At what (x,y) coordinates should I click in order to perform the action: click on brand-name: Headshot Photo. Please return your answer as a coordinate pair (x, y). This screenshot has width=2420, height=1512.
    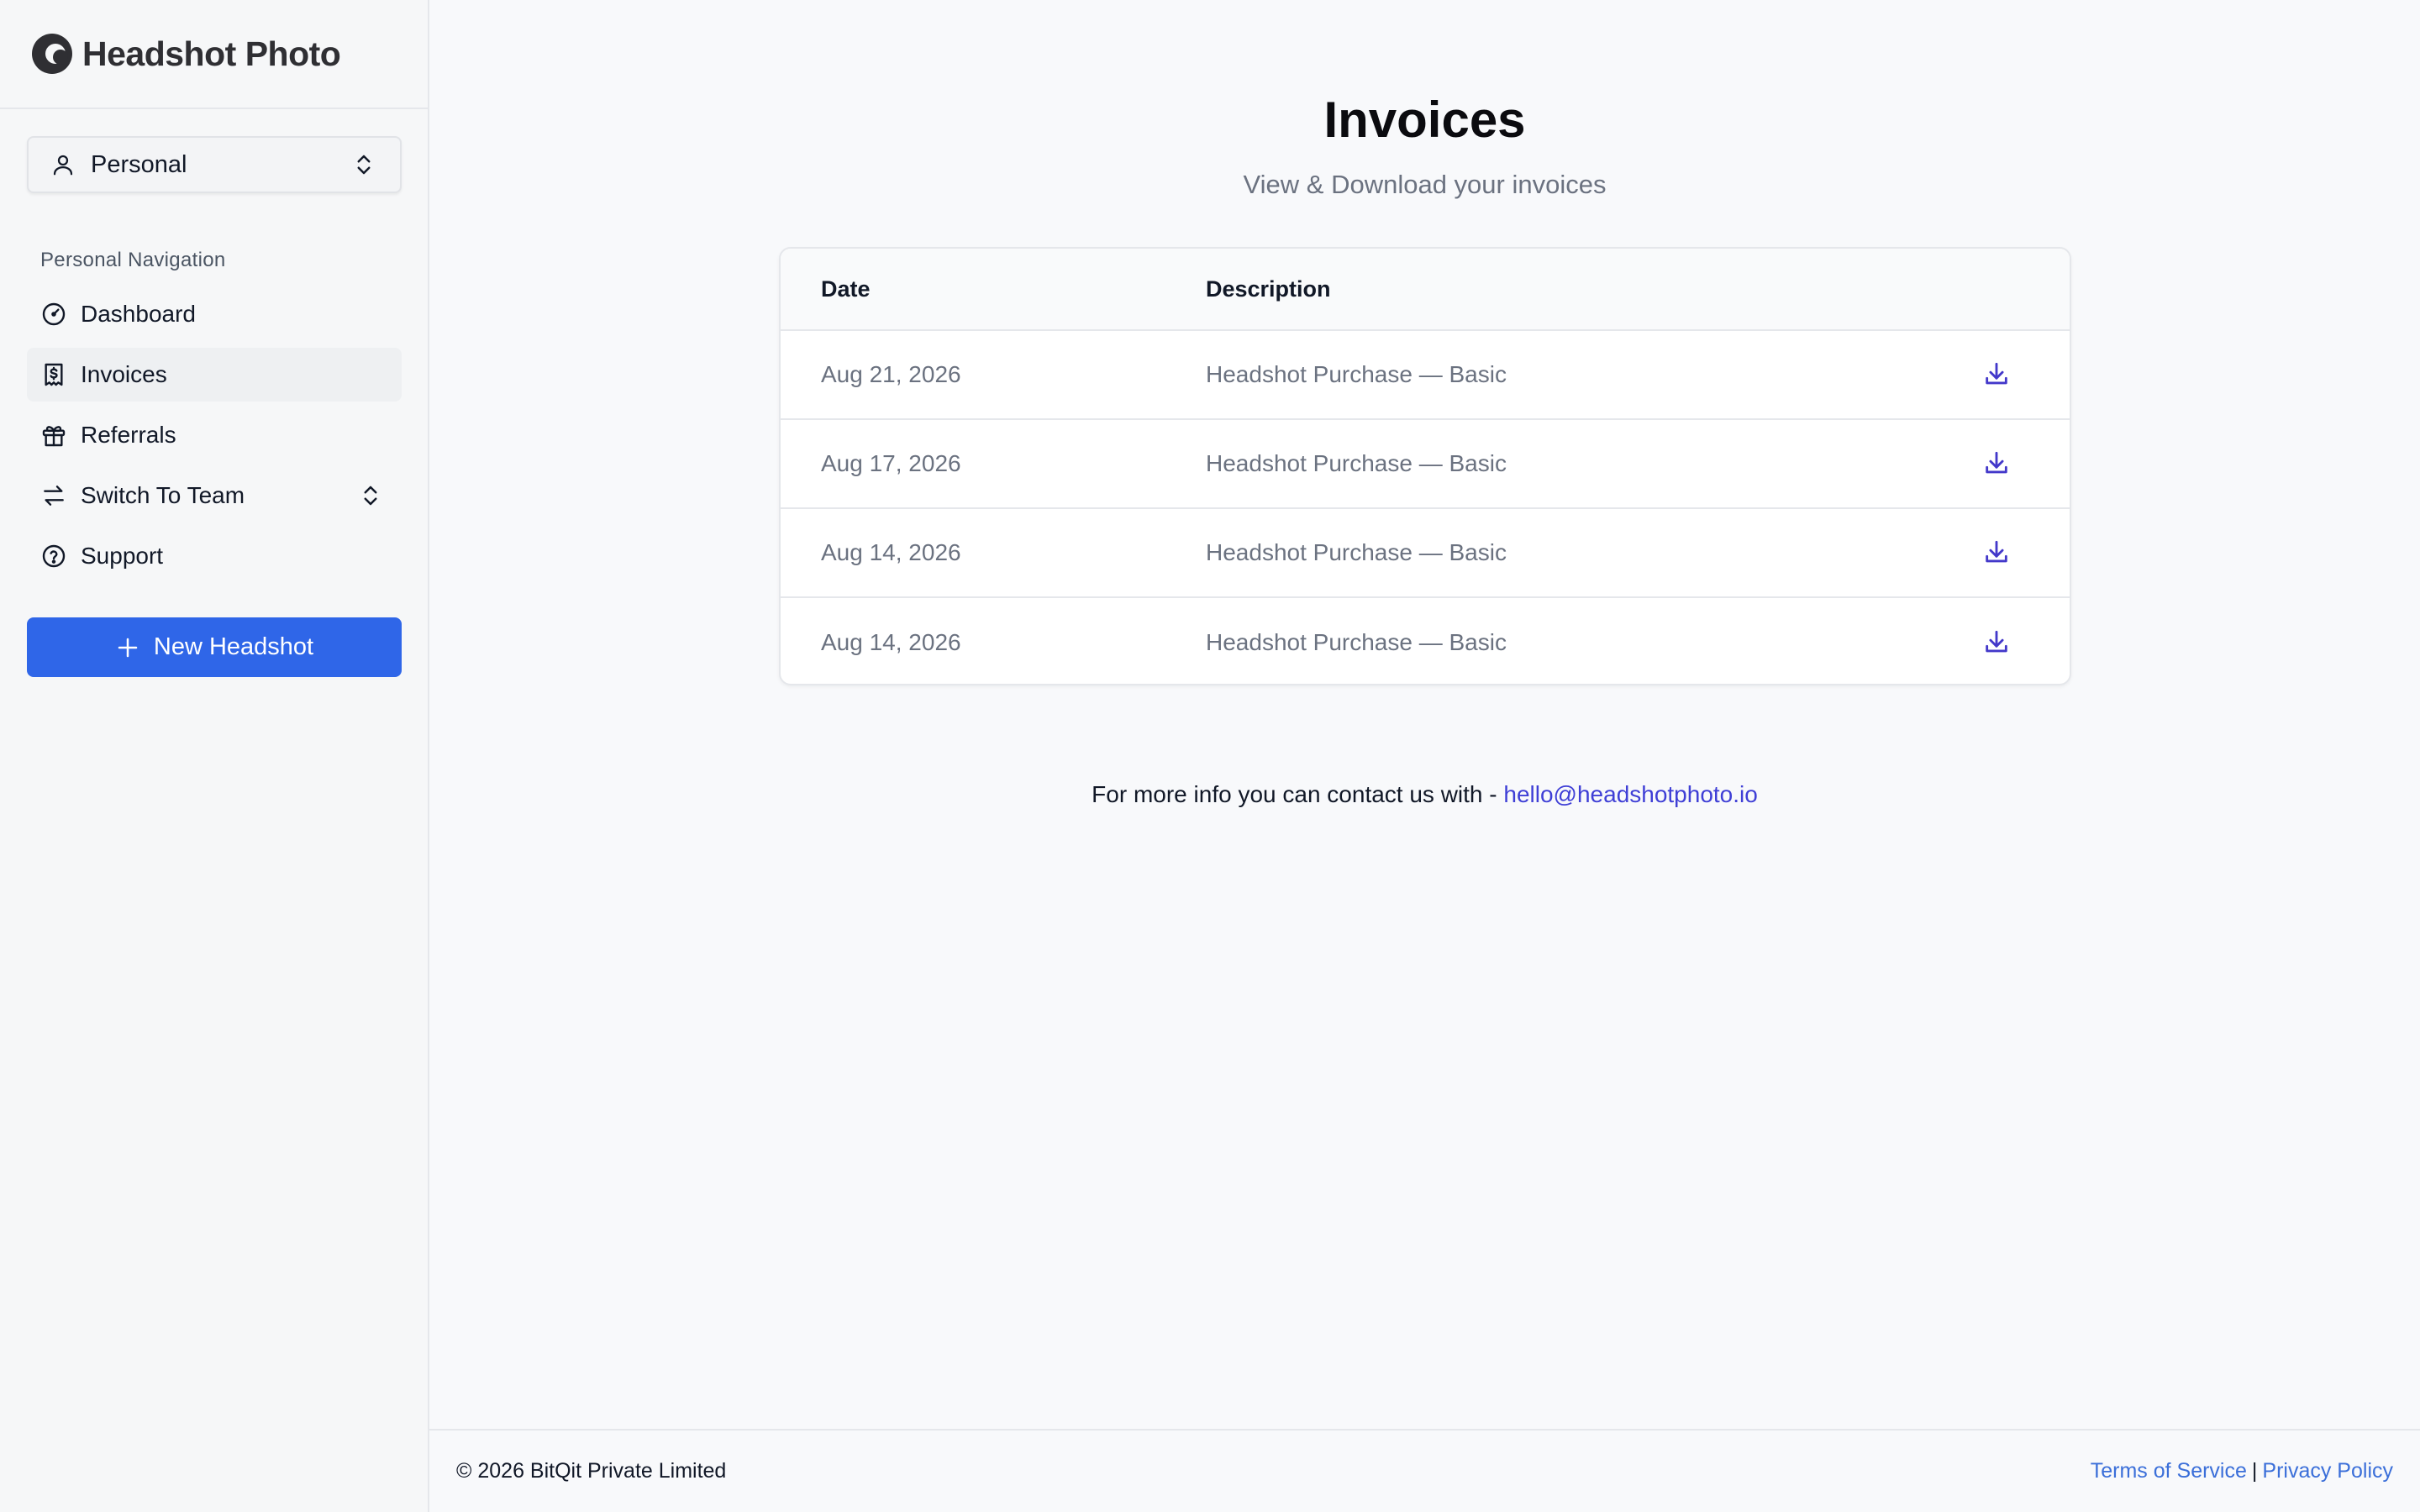
    Looking at the image, I should click on (211, 53).